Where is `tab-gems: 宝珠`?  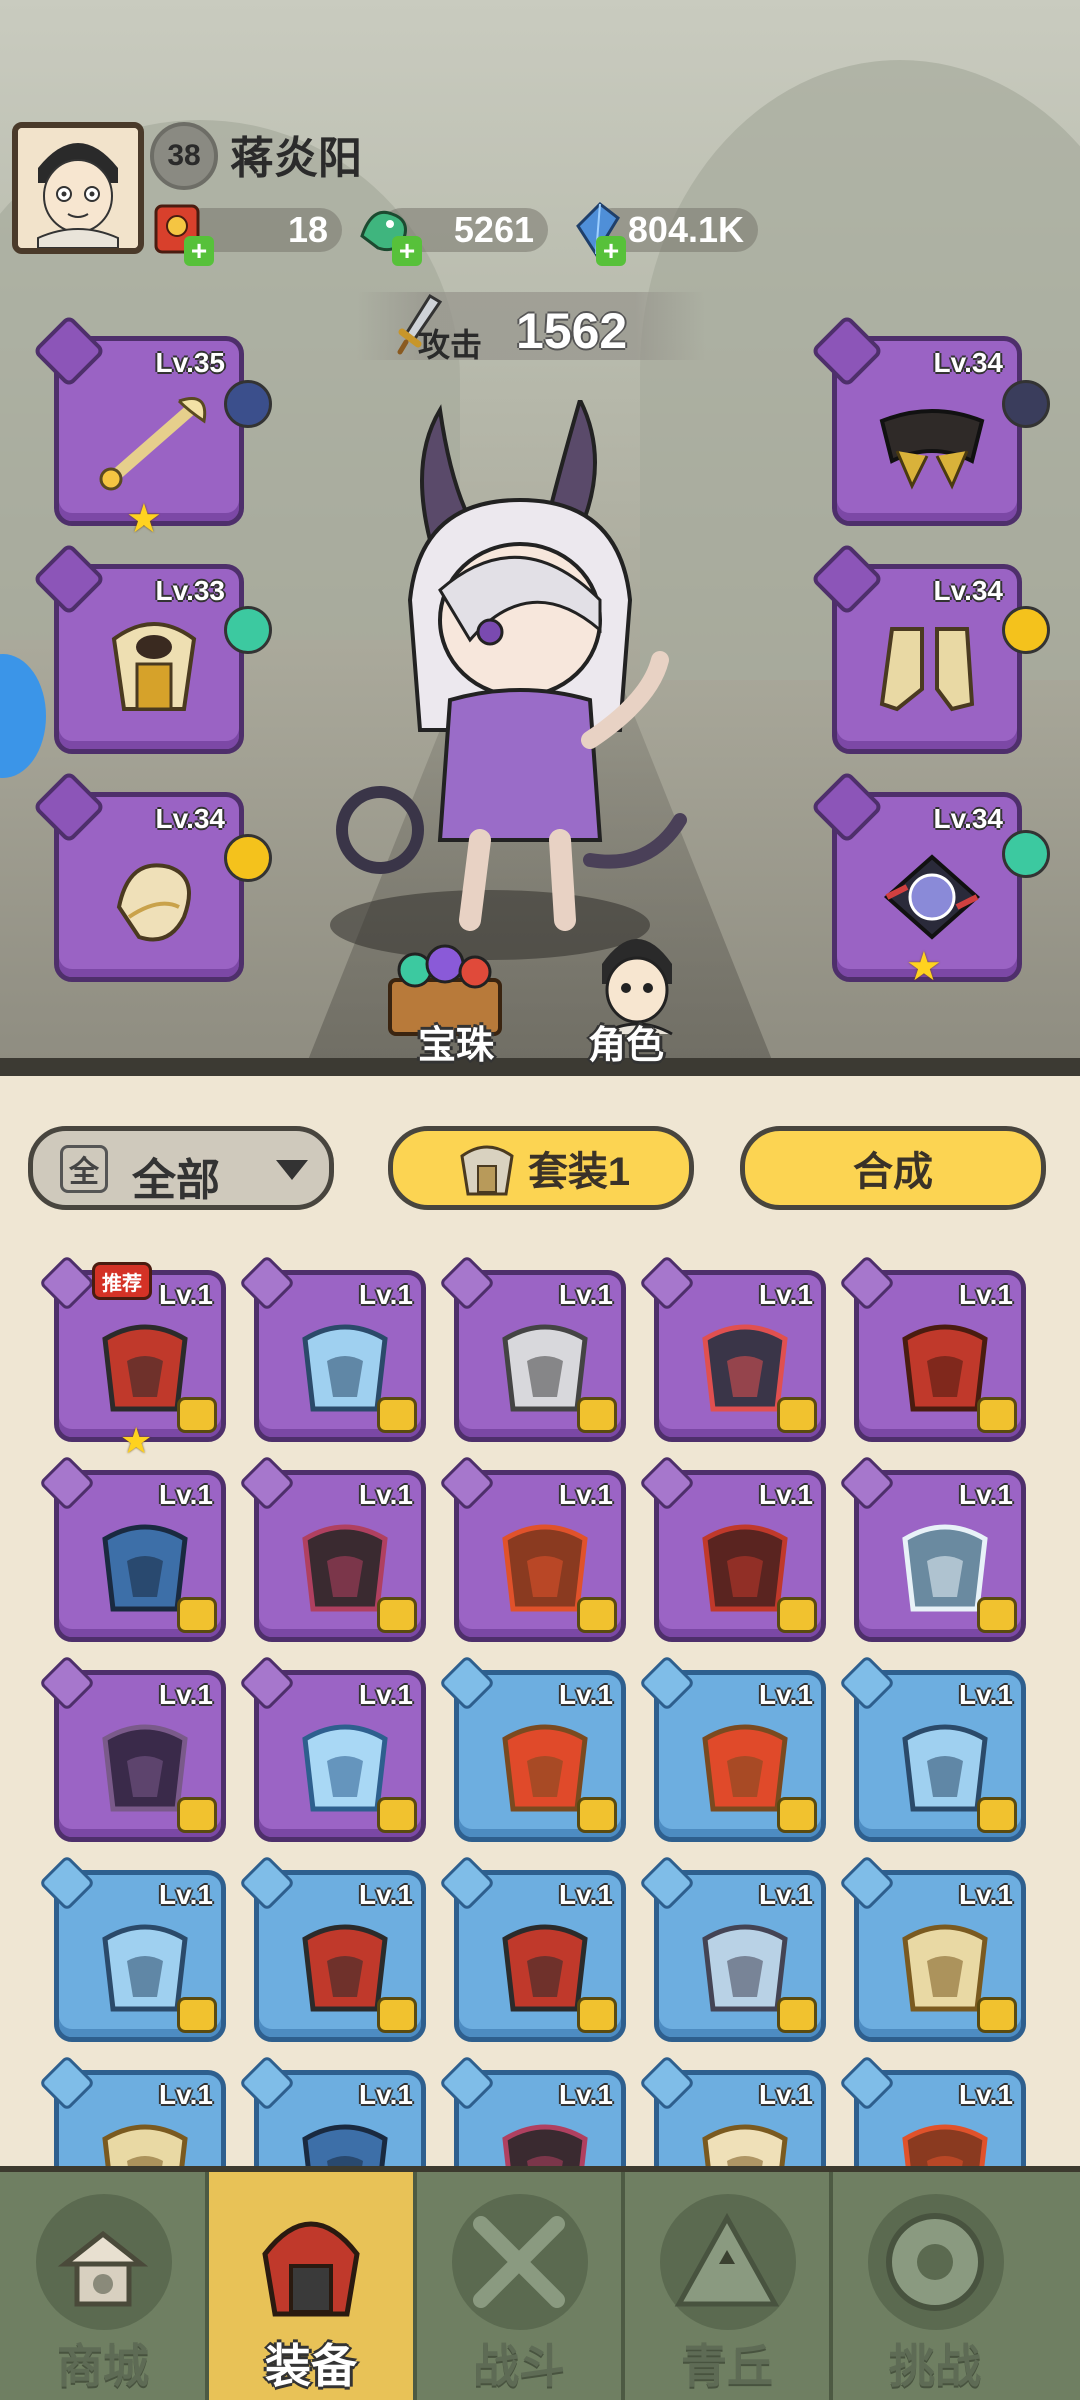
tab-gems: 宝珠 is located at coordinates (456, 1041).